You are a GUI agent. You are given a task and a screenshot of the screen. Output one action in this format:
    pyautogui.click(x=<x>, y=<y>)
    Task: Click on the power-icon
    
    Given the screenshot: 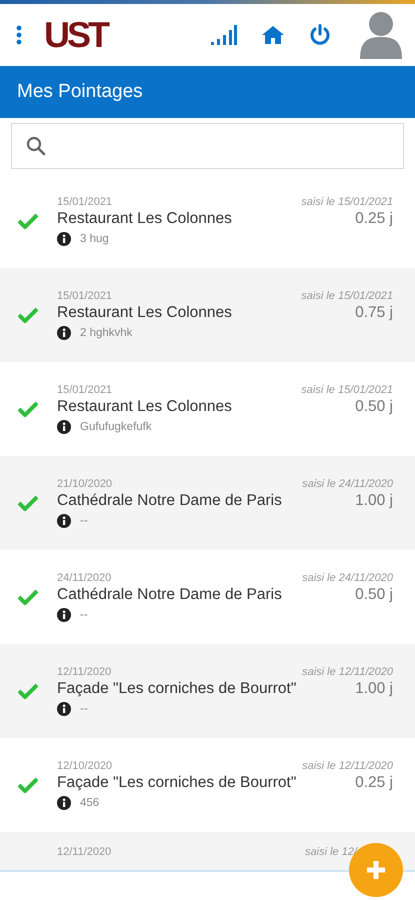 What is the action you would take?
    pyautogui.click(x=320, y=35)
    